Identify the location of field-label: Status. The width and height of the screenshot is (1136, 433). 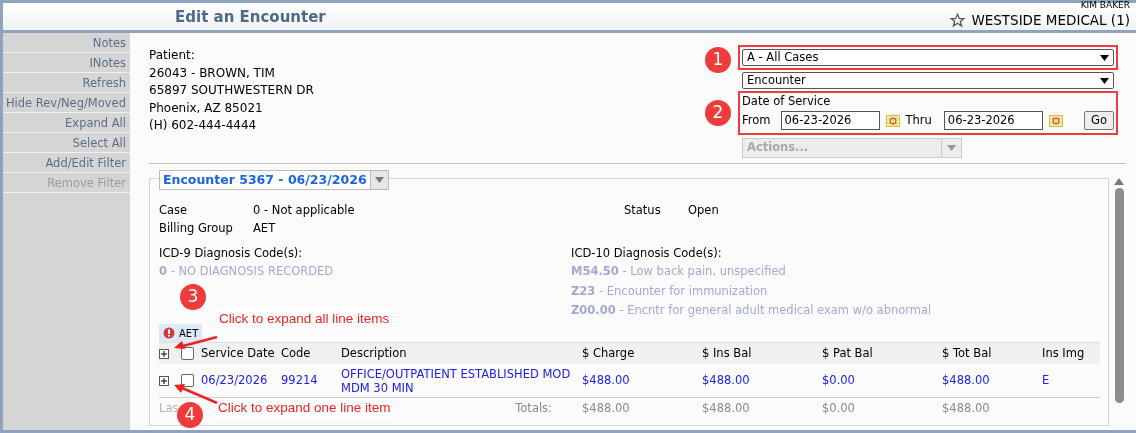
(643, 210).